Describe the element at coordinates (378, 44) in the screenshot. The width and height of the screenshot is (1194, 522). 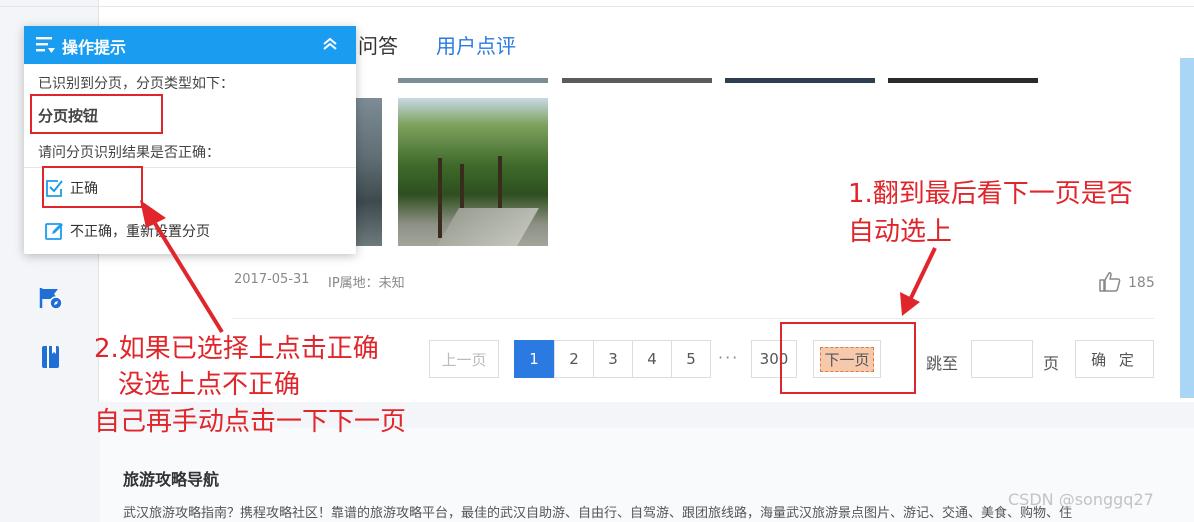
I see `tab-qa: 问答` at that location.